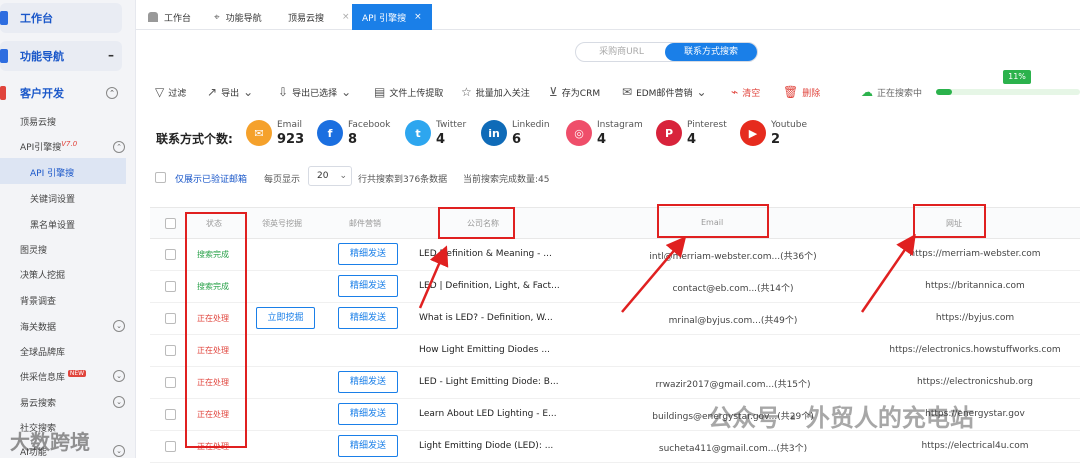  Describe the element at coordinates (888, 273) in the screenshot. I see `arrow-url` at that location.